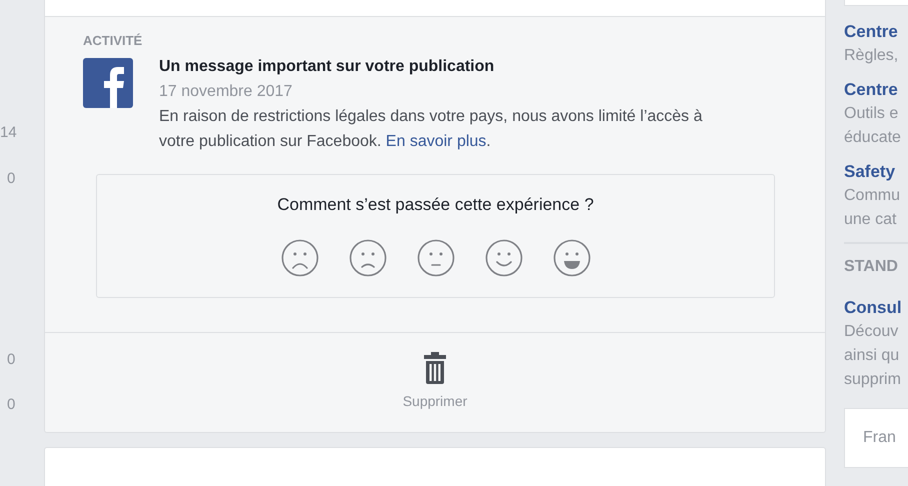  I want to click on notice-message: En raison de restrictions légales dans votre pays, nous avons limité l’accès à votre publication sur Facebook. En savoir plus., so click(431, 129).